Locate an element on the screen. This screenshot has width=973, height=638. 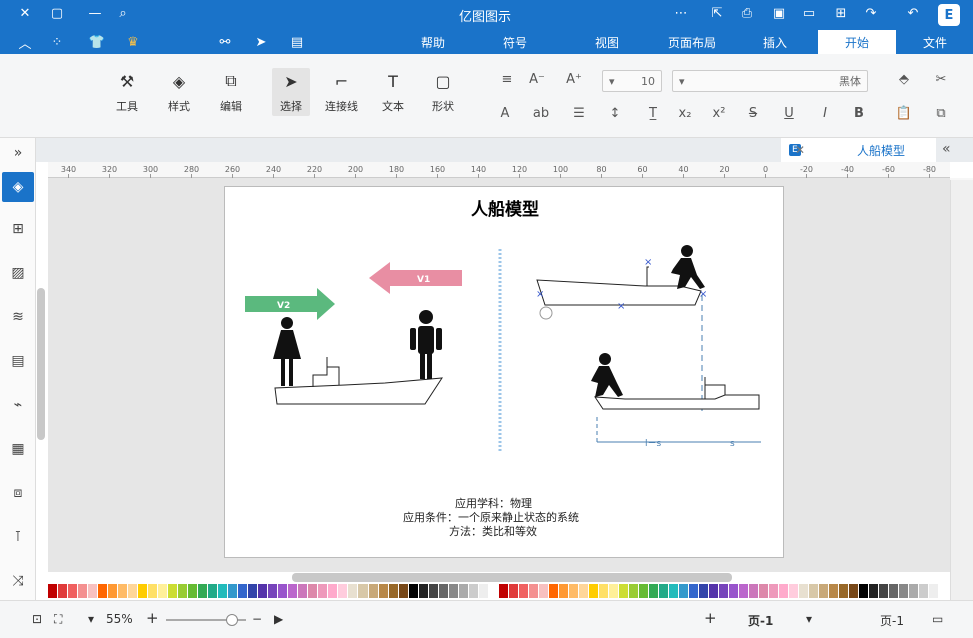
page-select-chevron-icon: ▾ is located at coordinates (809, 619).